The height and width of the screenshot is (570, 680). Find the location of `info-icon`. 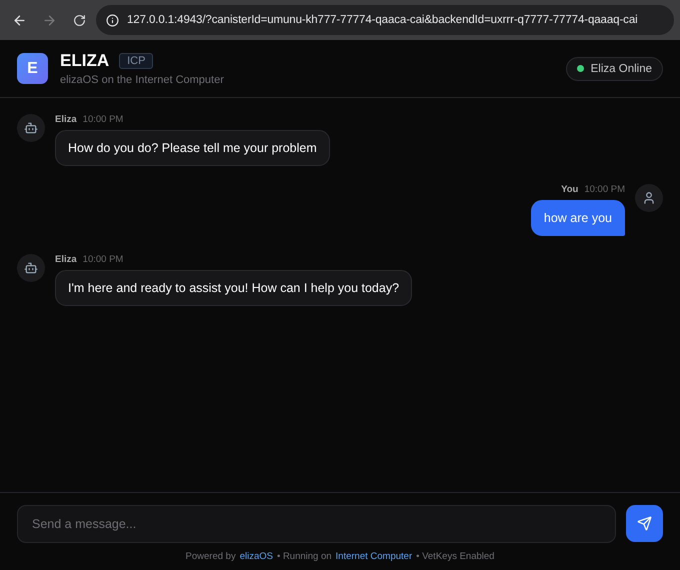

info-icon is located at coordinates (112, 20).